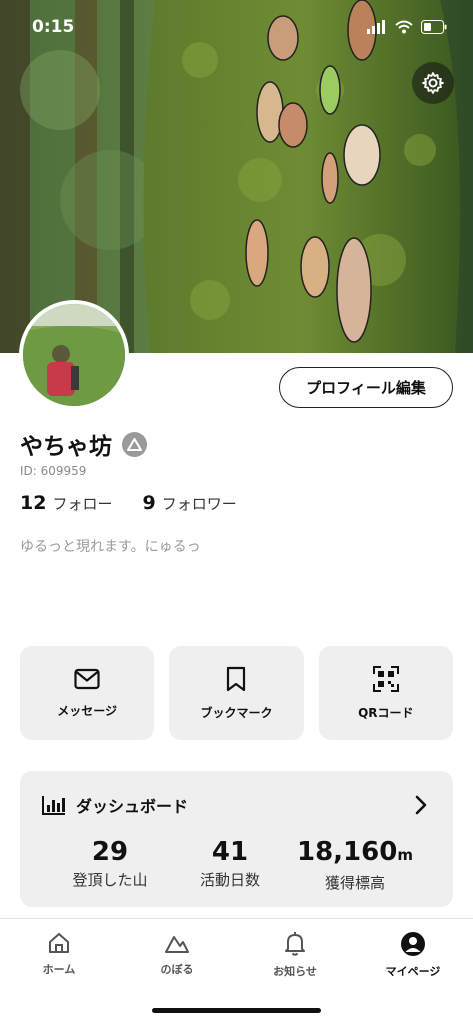 The width and height of the screenshot is (473, 1024). I want to click on tab-home: ホーム, so click(59, 954).